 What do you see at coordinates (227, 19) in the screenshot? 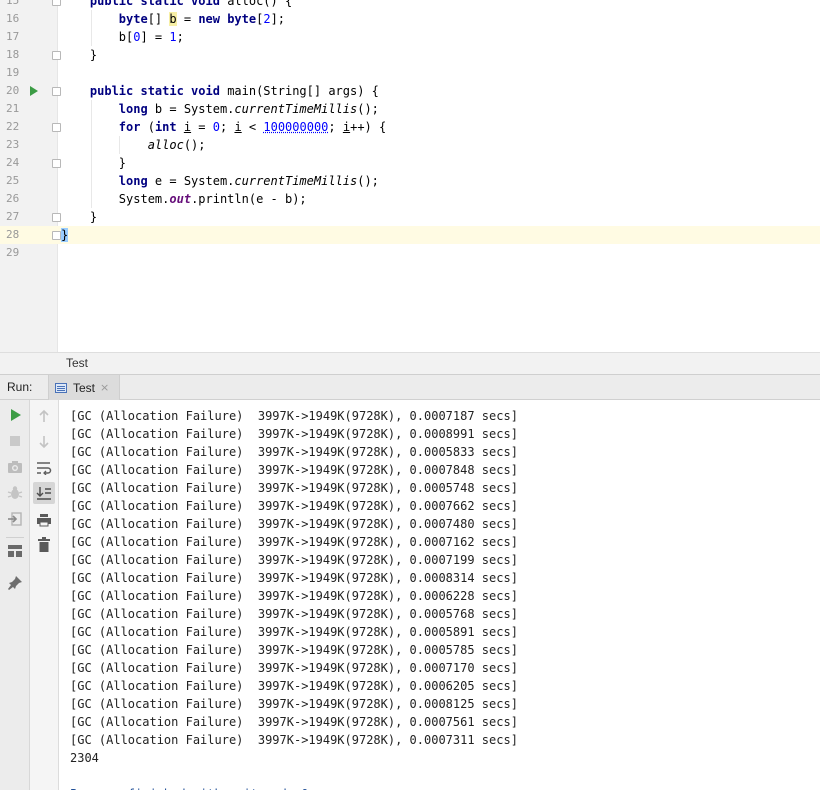
I see `code-token: new byte` at bounding box center [227, 19].